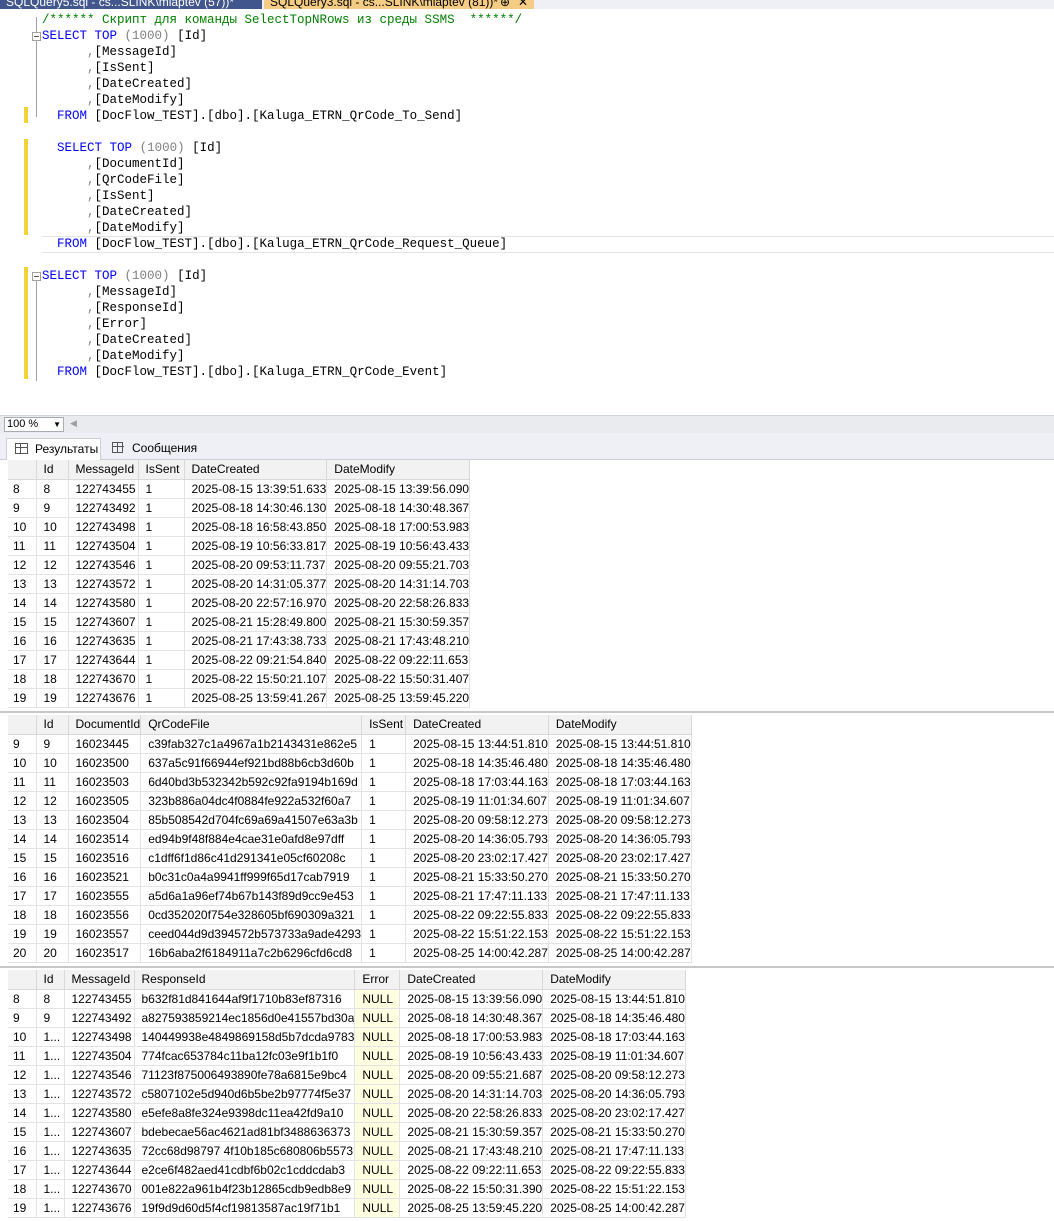  I want to click on table-cell: 2025-08-25 14:00:42.287, so click(477, 953).